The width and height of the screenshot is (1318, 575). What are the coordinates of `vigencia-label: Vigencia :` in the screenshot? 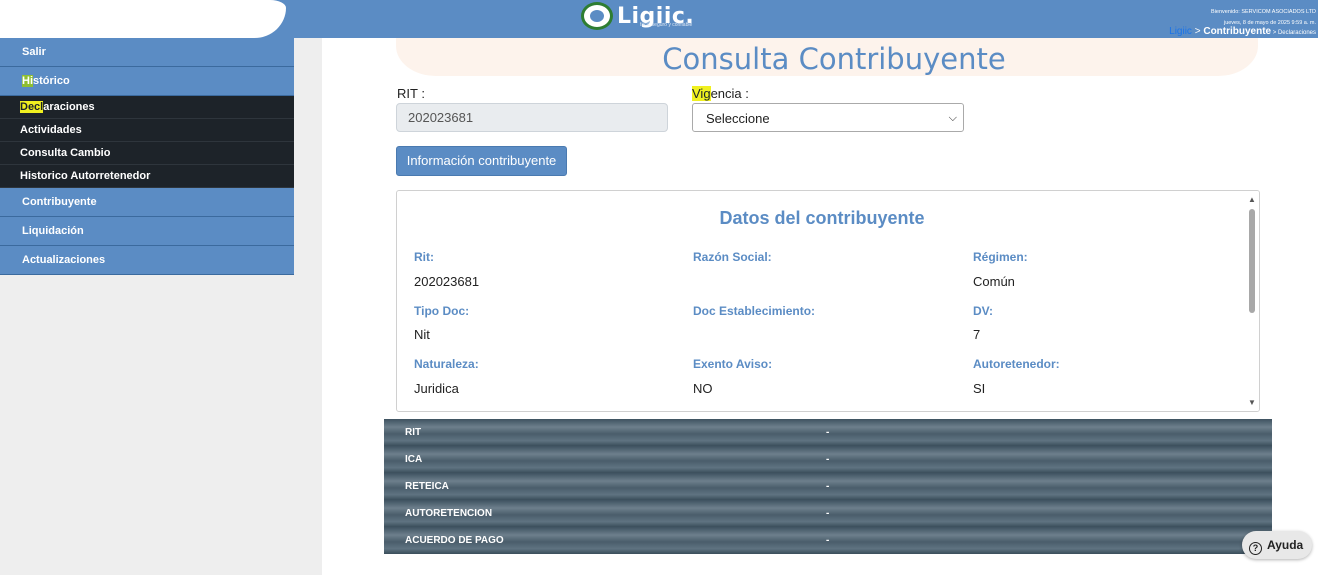 It's located at (720, 93).